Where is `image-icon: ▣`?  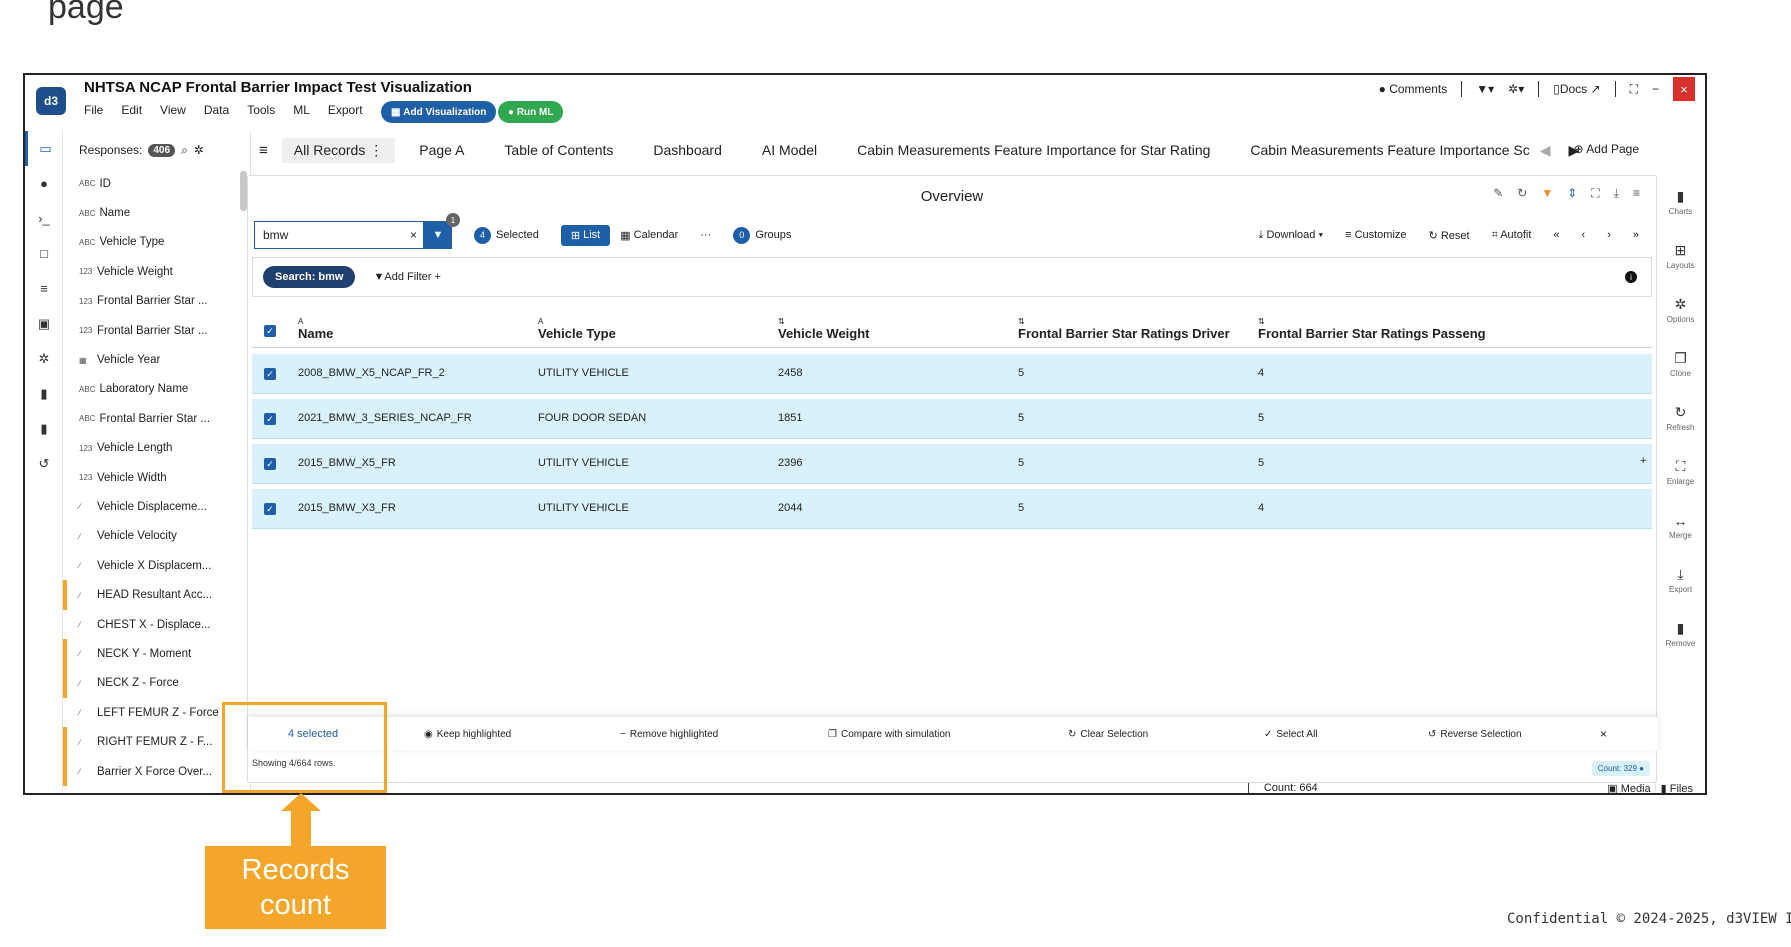 image-icon: ▣ is located at coordinates (44, 323).